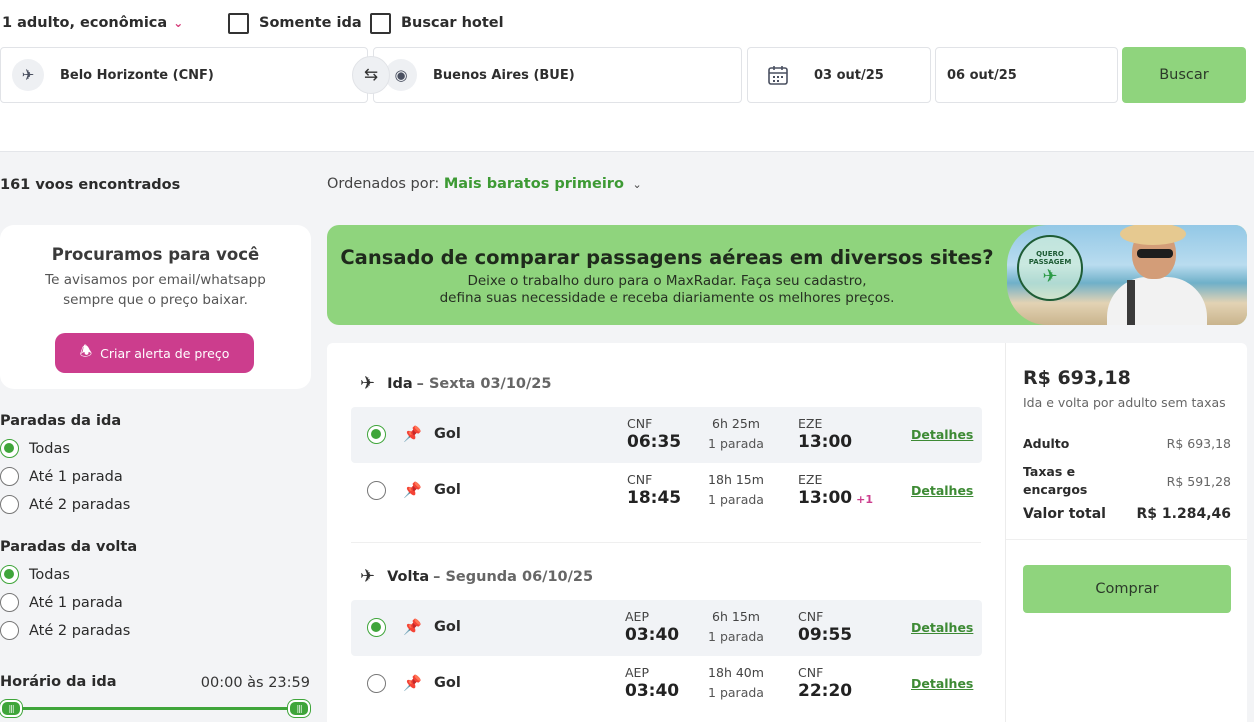  Describe the element at coordinates (1127, 481) in the screenshot. I see `price-row-taxes: Taxas e encargos R$ 591,28` at that location.